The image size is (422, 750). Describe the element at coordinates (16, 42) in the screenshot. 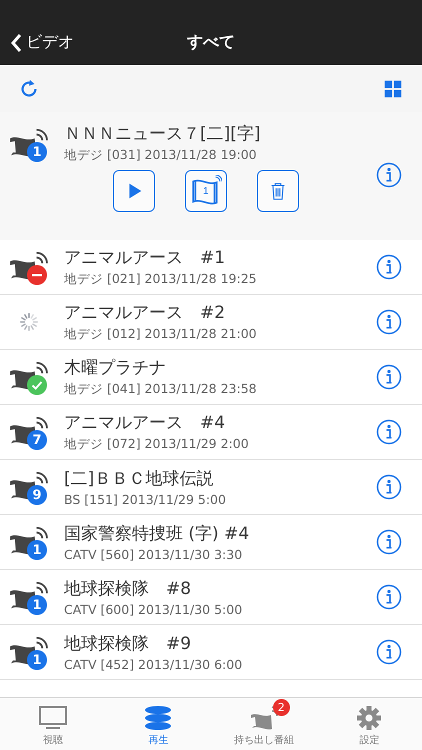

I see `chevron-left-icon` at that location.